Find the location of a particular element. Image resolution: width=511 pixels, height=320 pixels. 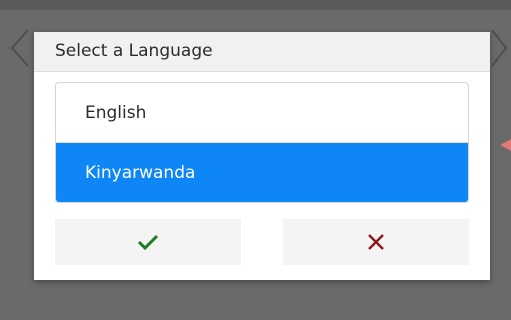

confirm-button is located at coordinates (148, 242).